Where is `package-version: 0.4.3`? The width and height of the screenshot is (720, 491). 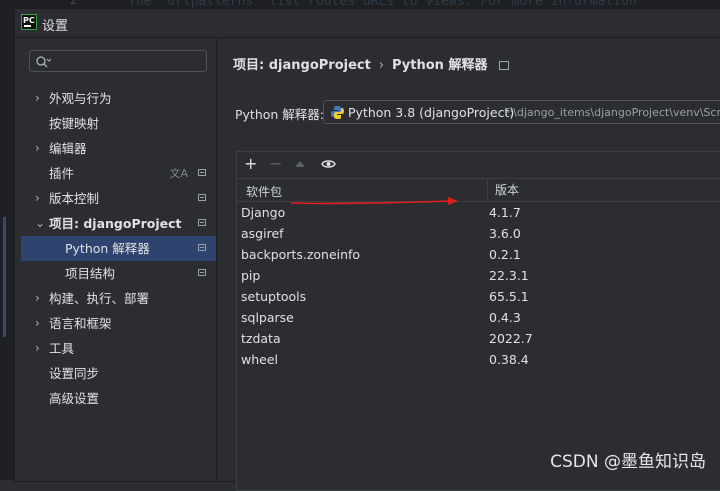
package-version: 0.4.3 is located at coordinates (505, 317).